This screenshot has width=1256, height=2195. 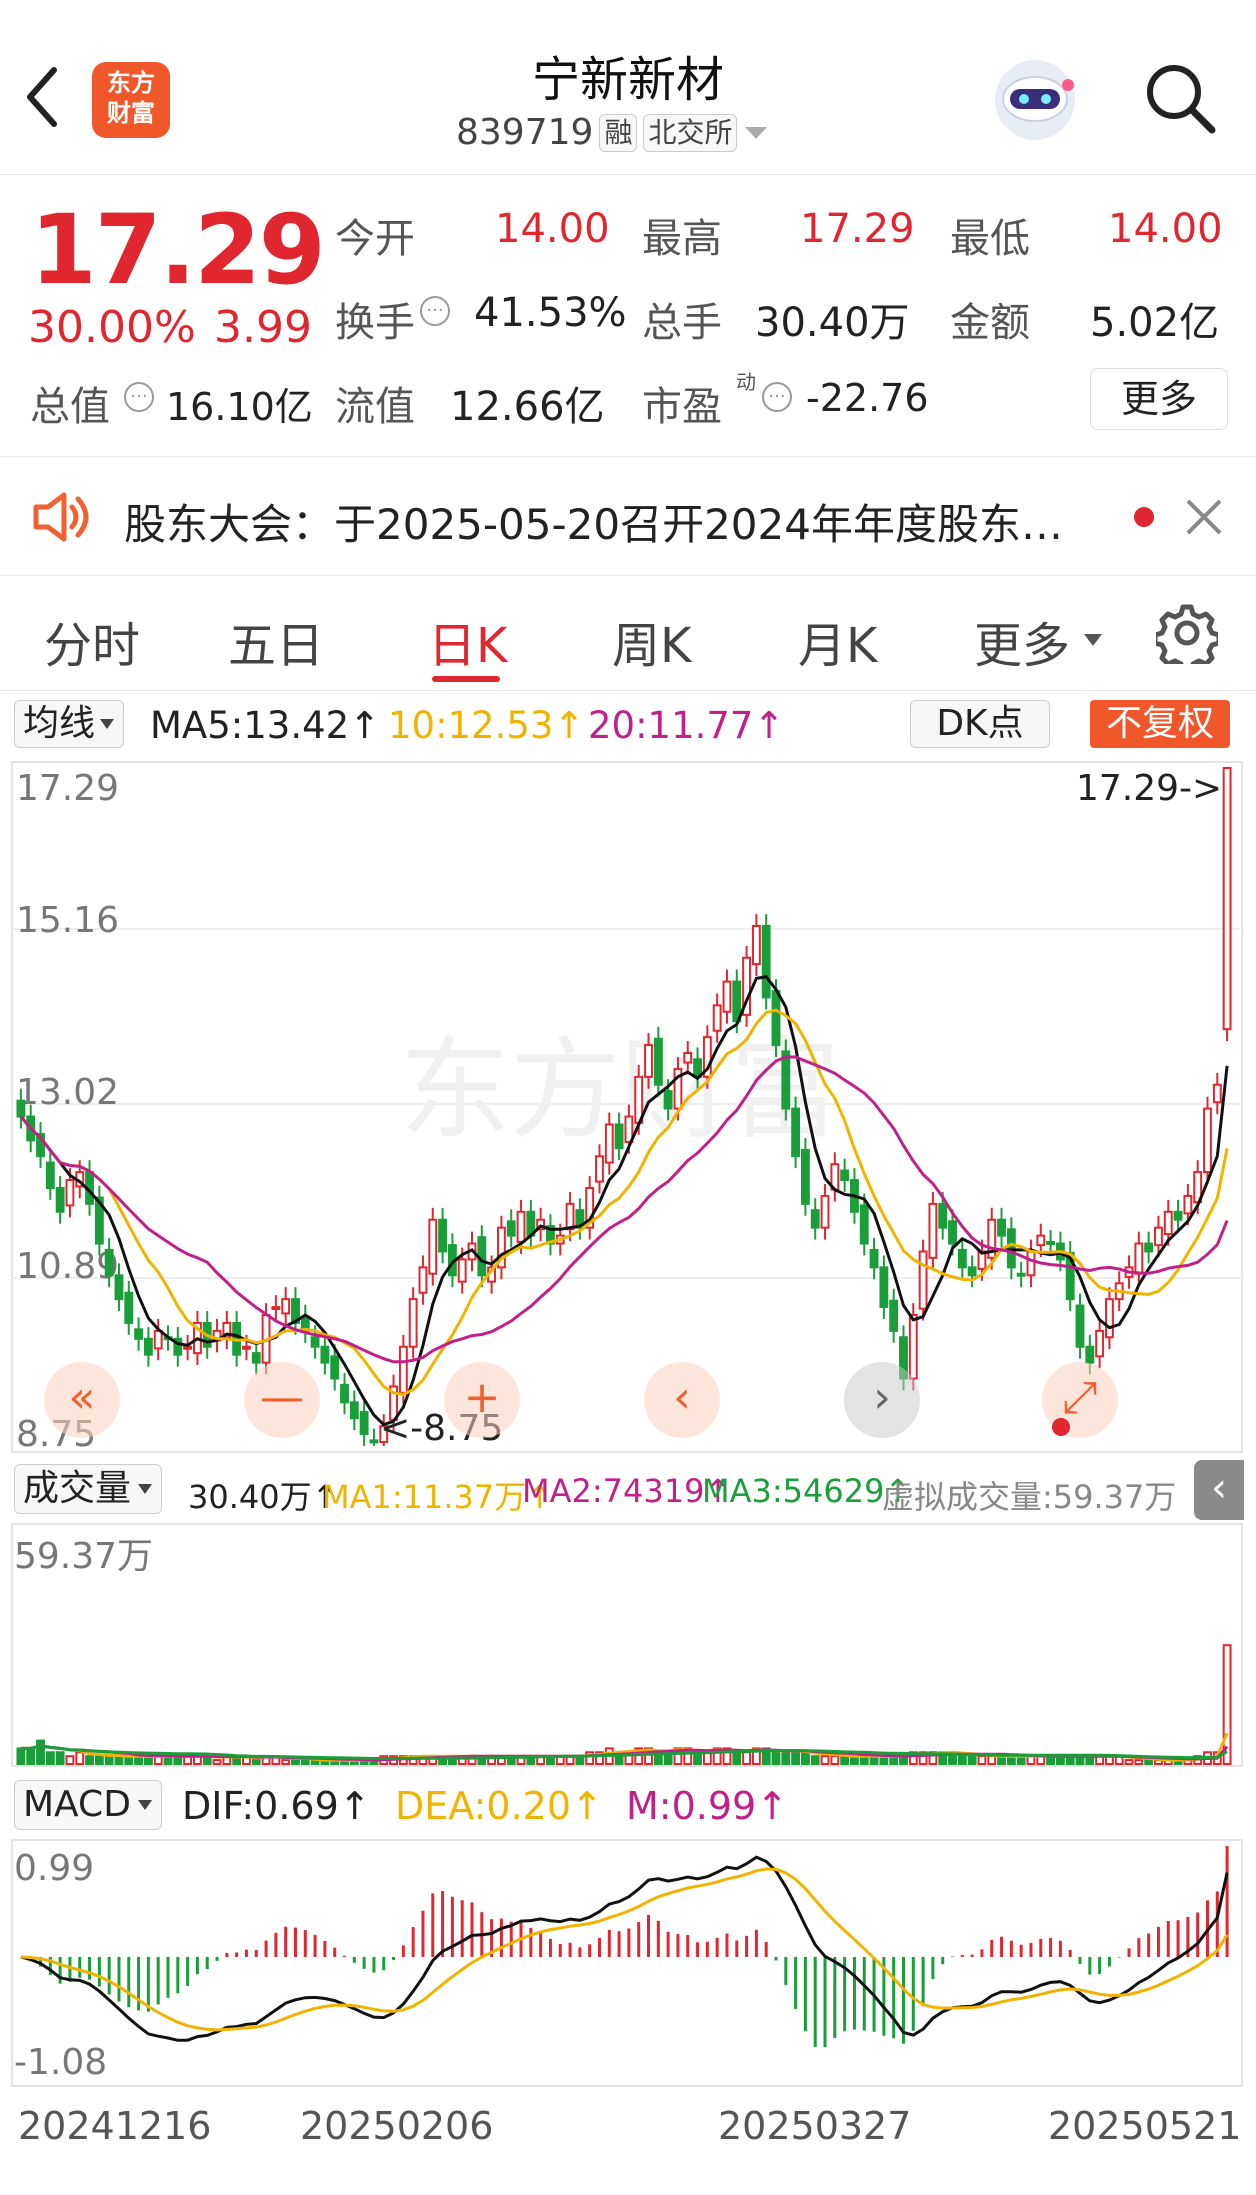 I want to click on collapse-panel-button: ‹, so click(x=1219, y=1490).